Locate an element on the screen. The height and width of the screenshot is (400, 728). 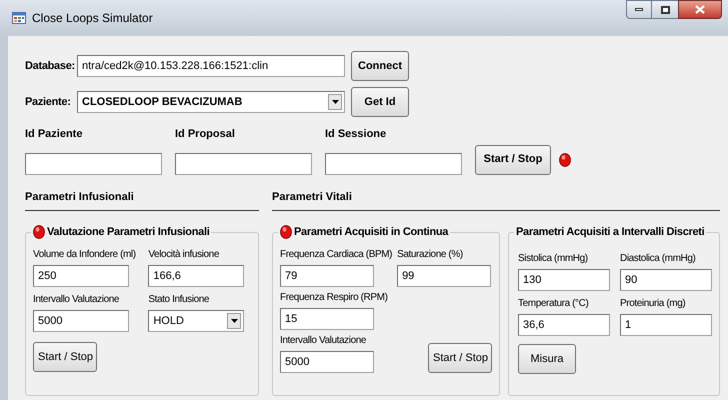
dropdown: CLOSEDLOOP BEVACIZUMAB is located at coordinates (211, 102).